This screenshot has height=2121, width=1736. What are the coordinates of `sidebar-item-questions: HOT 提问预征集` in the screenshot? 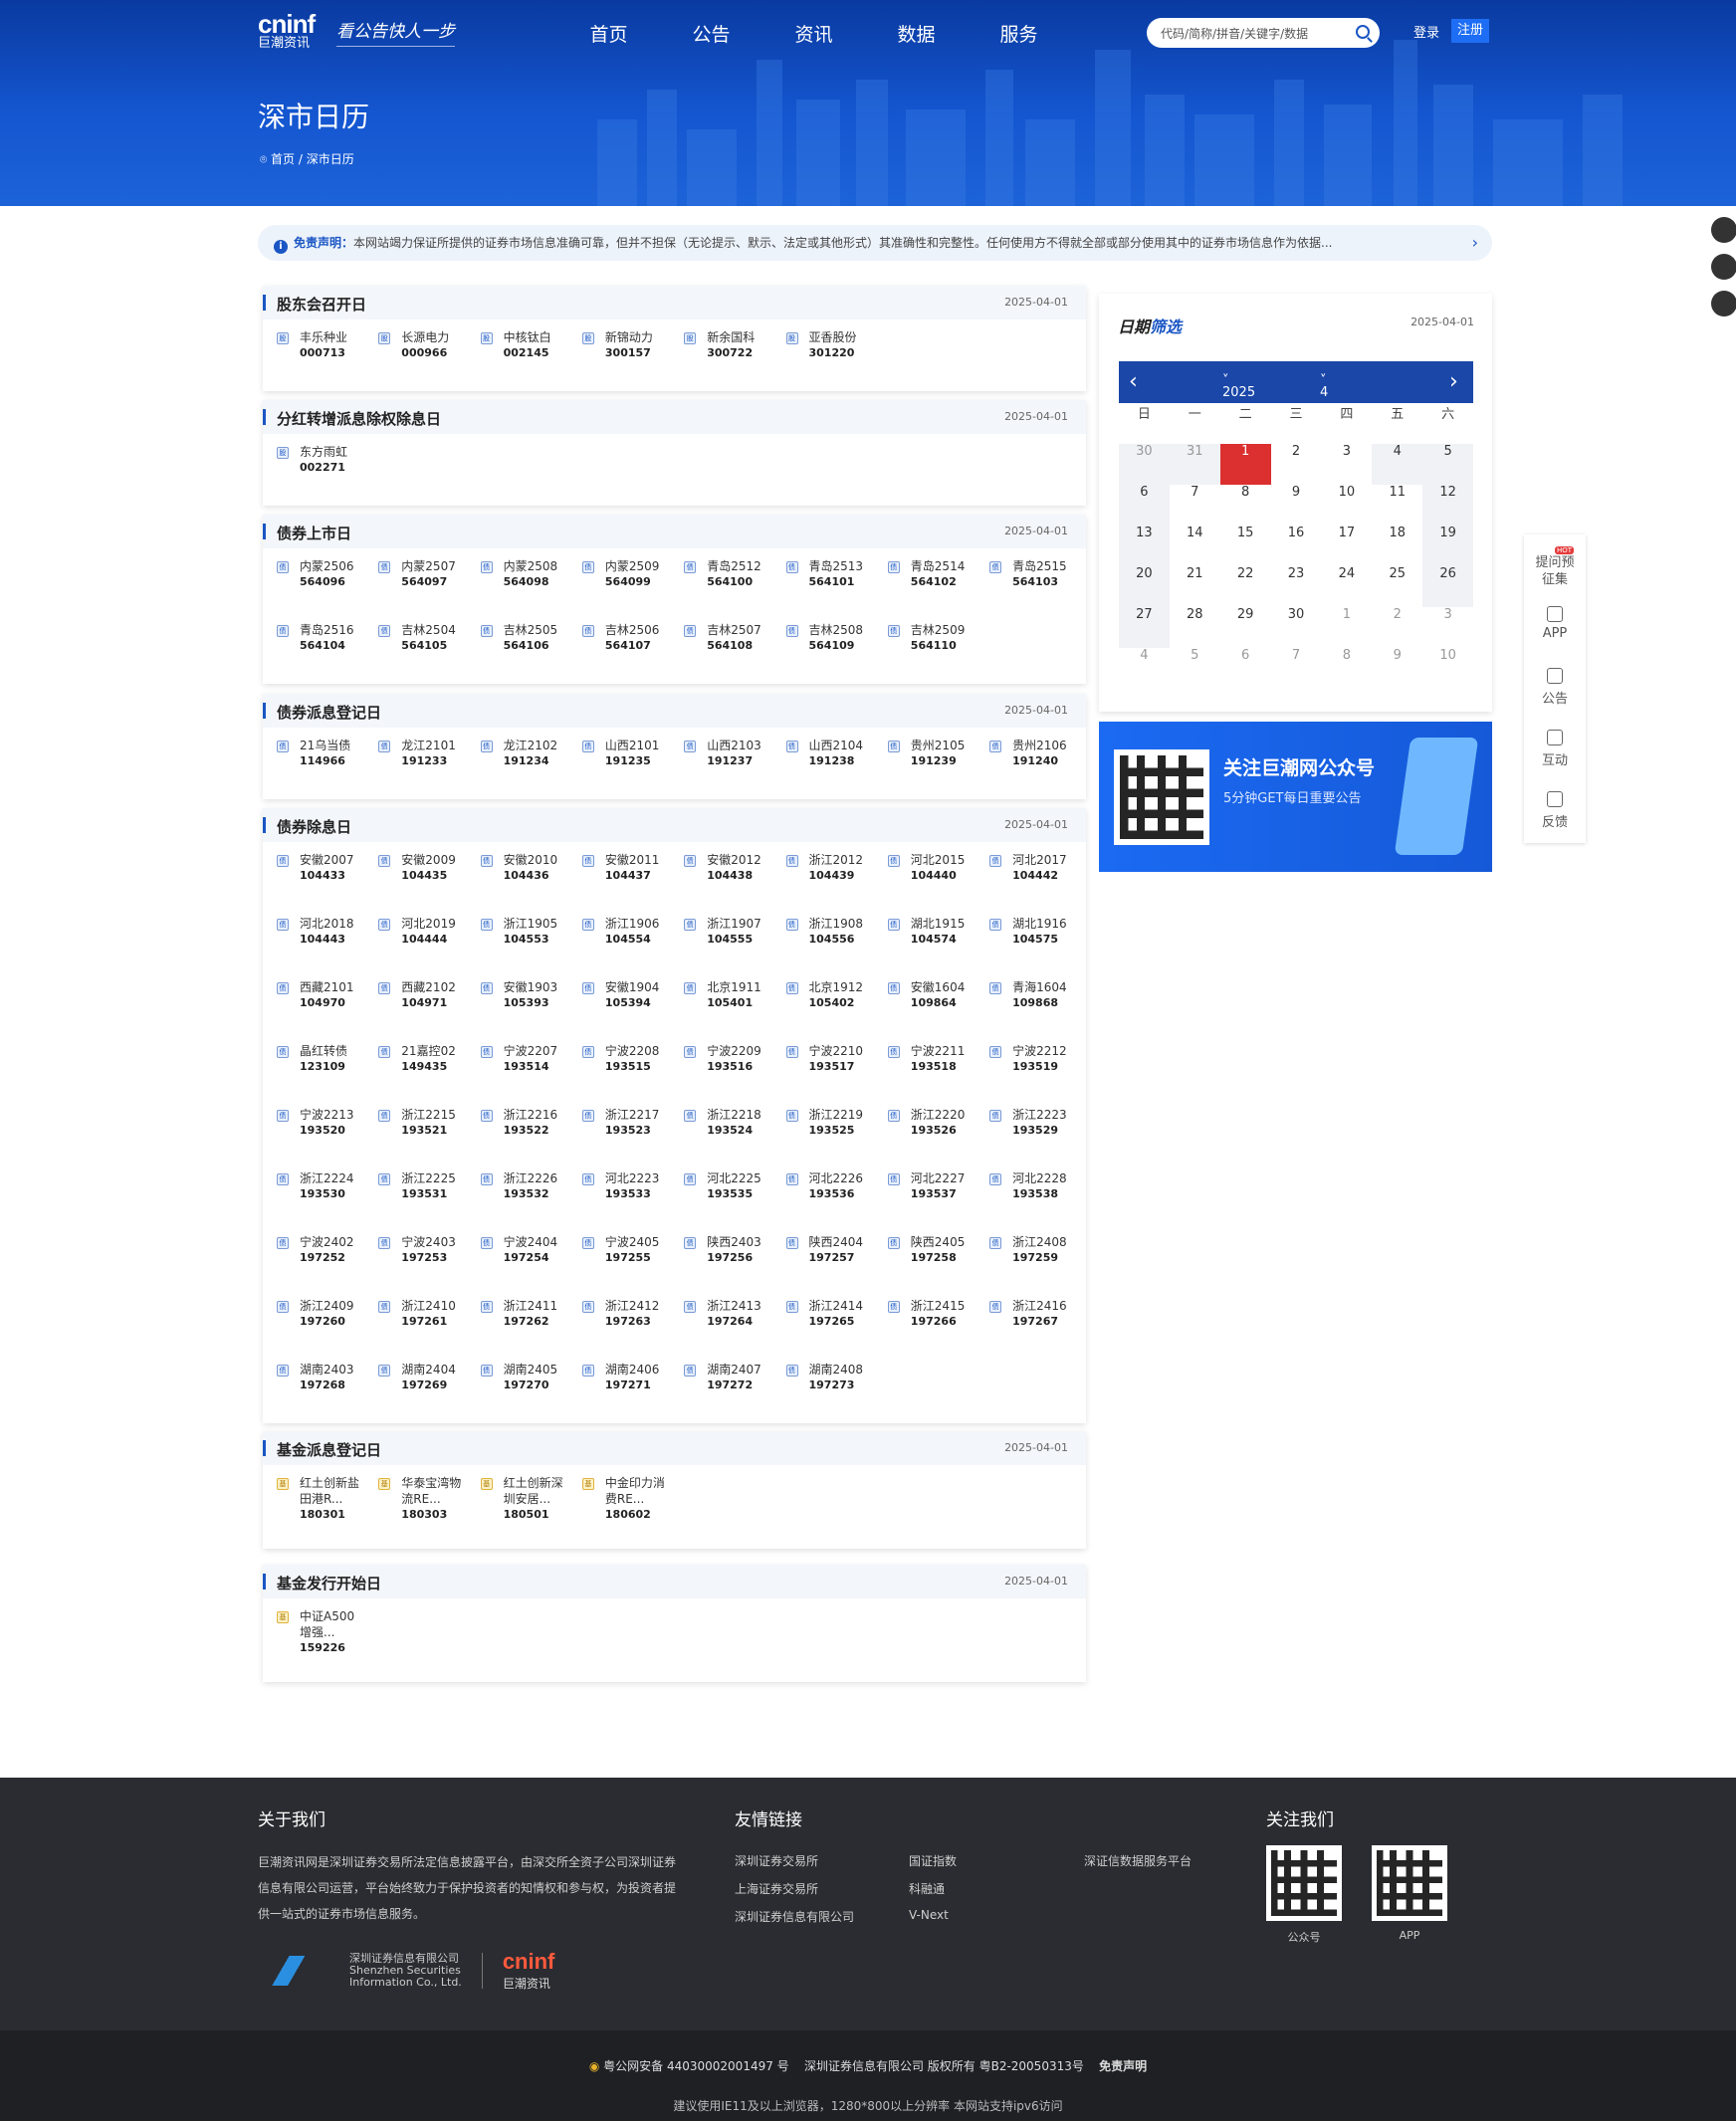 It's located at (1555, 565).